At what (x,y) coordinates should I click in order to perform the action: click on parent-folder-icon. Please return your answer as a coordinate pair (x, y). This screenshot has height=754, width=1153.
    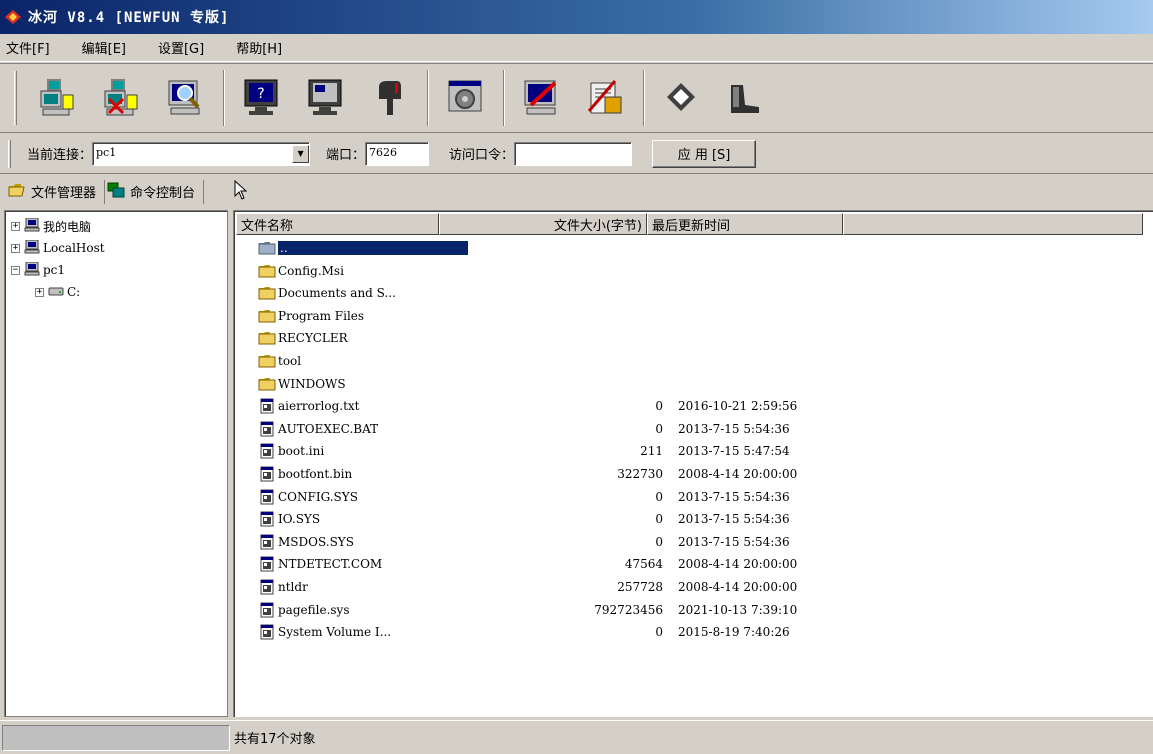
    Looking at the image, I should click on (267, 248).